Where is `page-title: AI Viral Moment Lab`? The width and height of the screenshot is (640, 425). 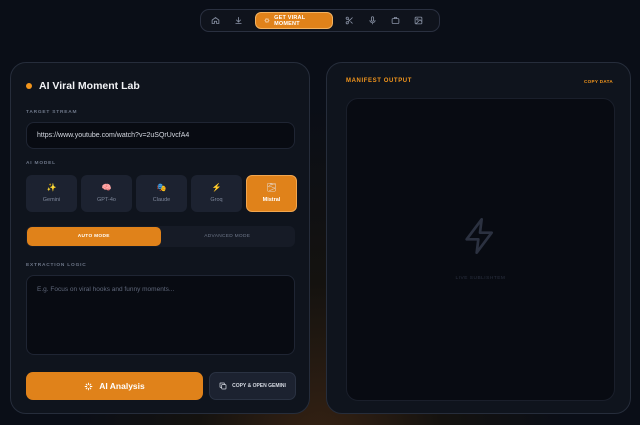 page-title: AI Viral Moment Lab is located at coordinates (89, 86).